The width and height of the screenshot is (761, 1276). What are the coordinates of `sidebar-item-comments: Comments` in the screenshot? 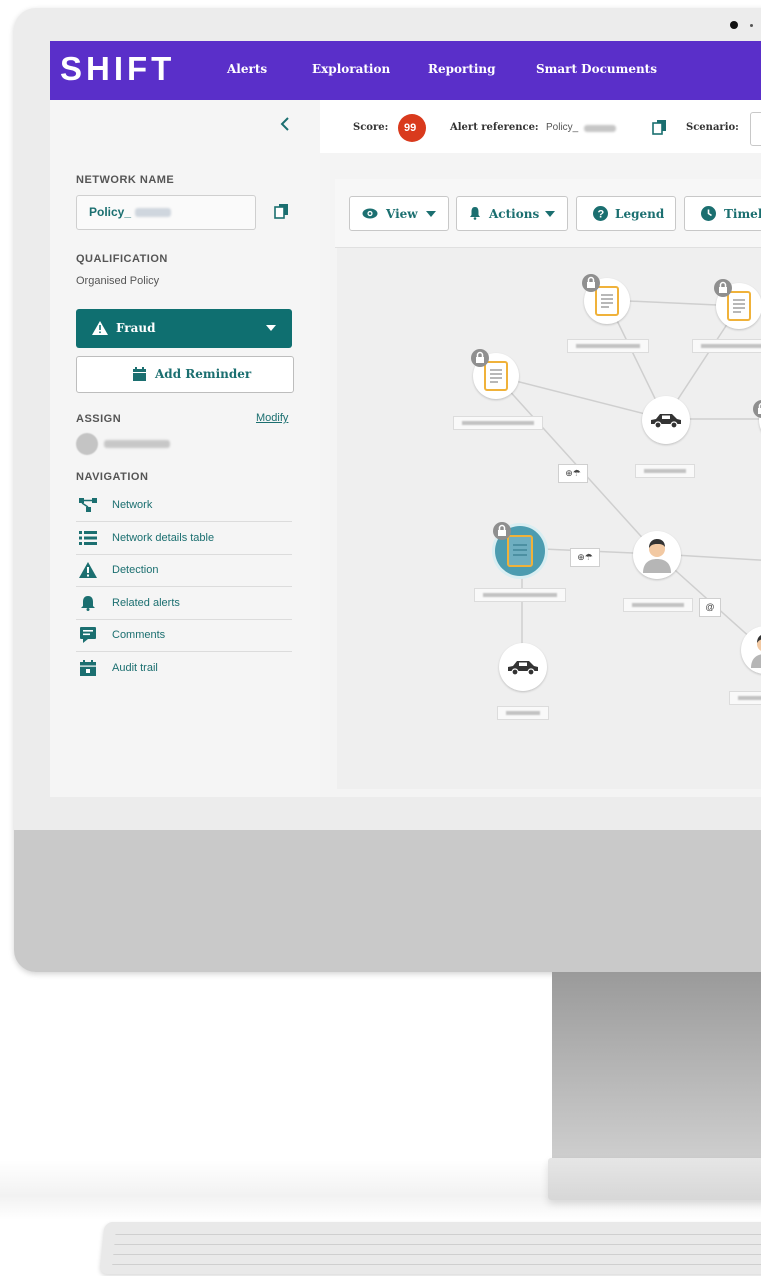 It's located at (184, 636).